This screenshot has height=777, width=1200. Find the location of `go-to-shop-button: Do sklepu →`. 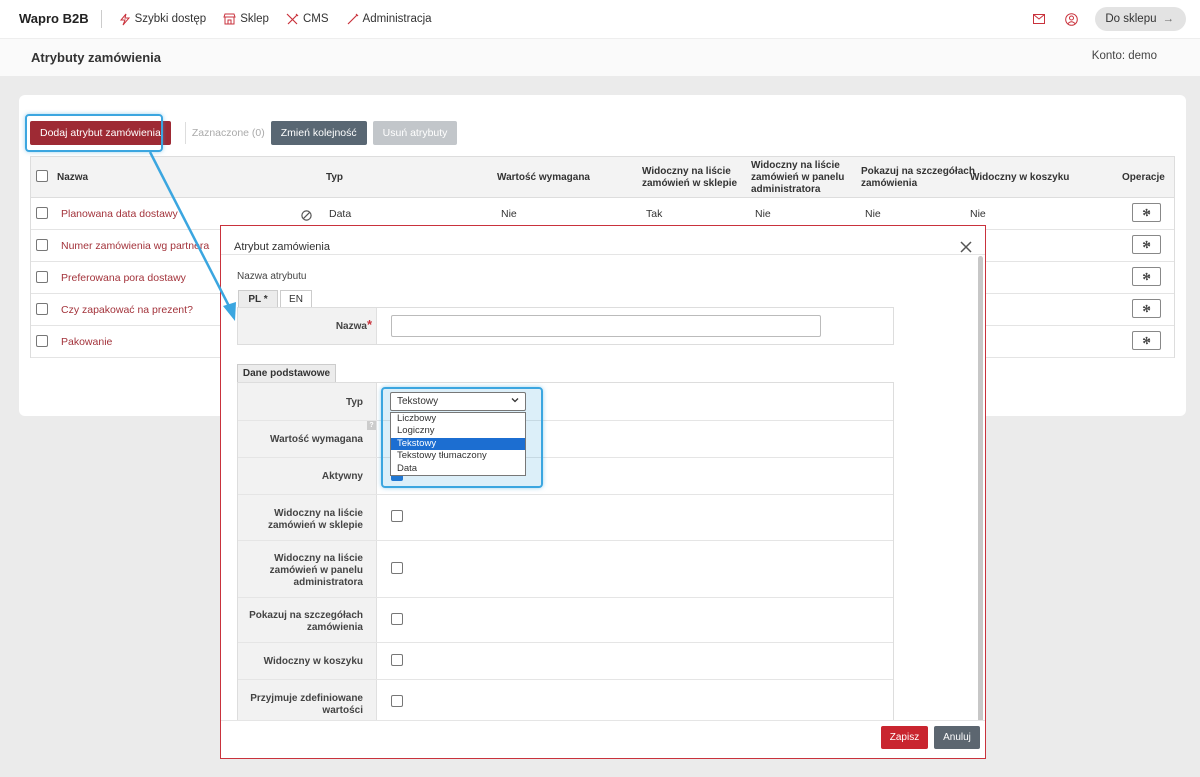

go-to-shop-button: Do sklepu → is located at coordinates (1140, 19).